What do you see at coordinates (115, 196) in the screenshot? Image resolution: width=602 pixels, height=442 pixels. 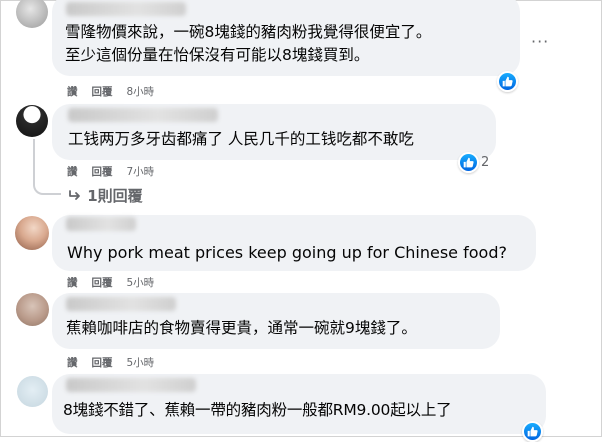 I see `replies-label: 1則回覆` at bounding box center [115, 196].